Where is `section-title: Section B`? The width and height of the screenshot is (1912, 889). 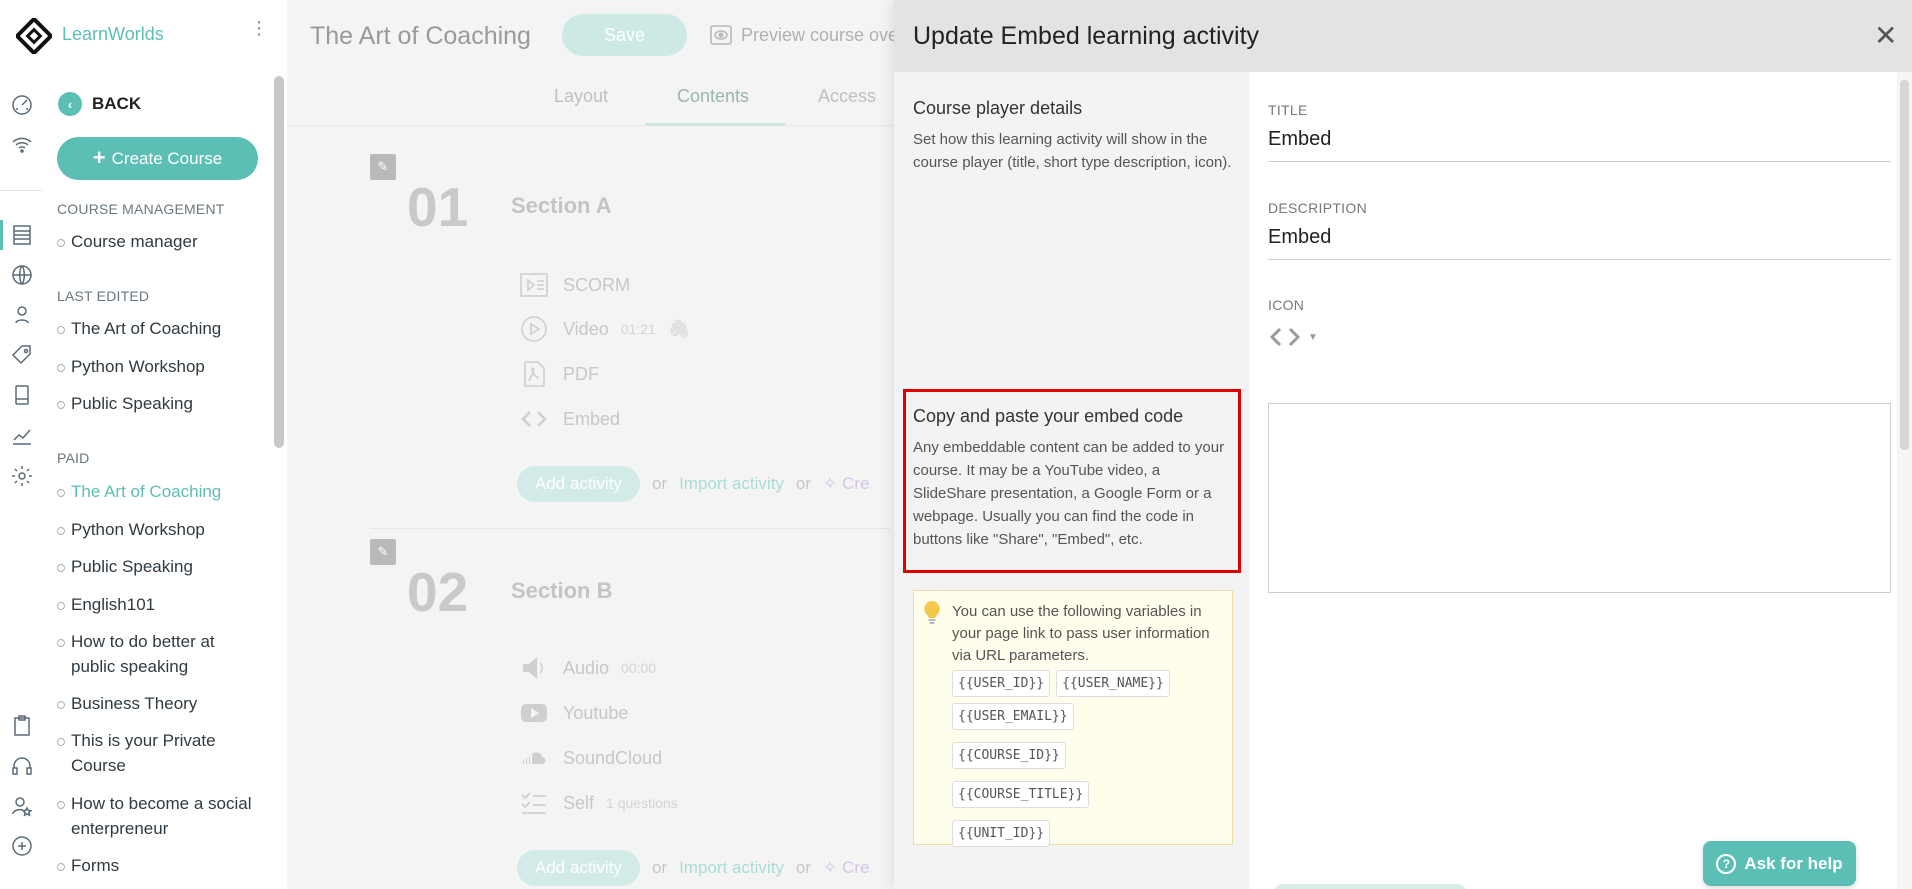
section-title: Section B is located at coordinates (561, 591).